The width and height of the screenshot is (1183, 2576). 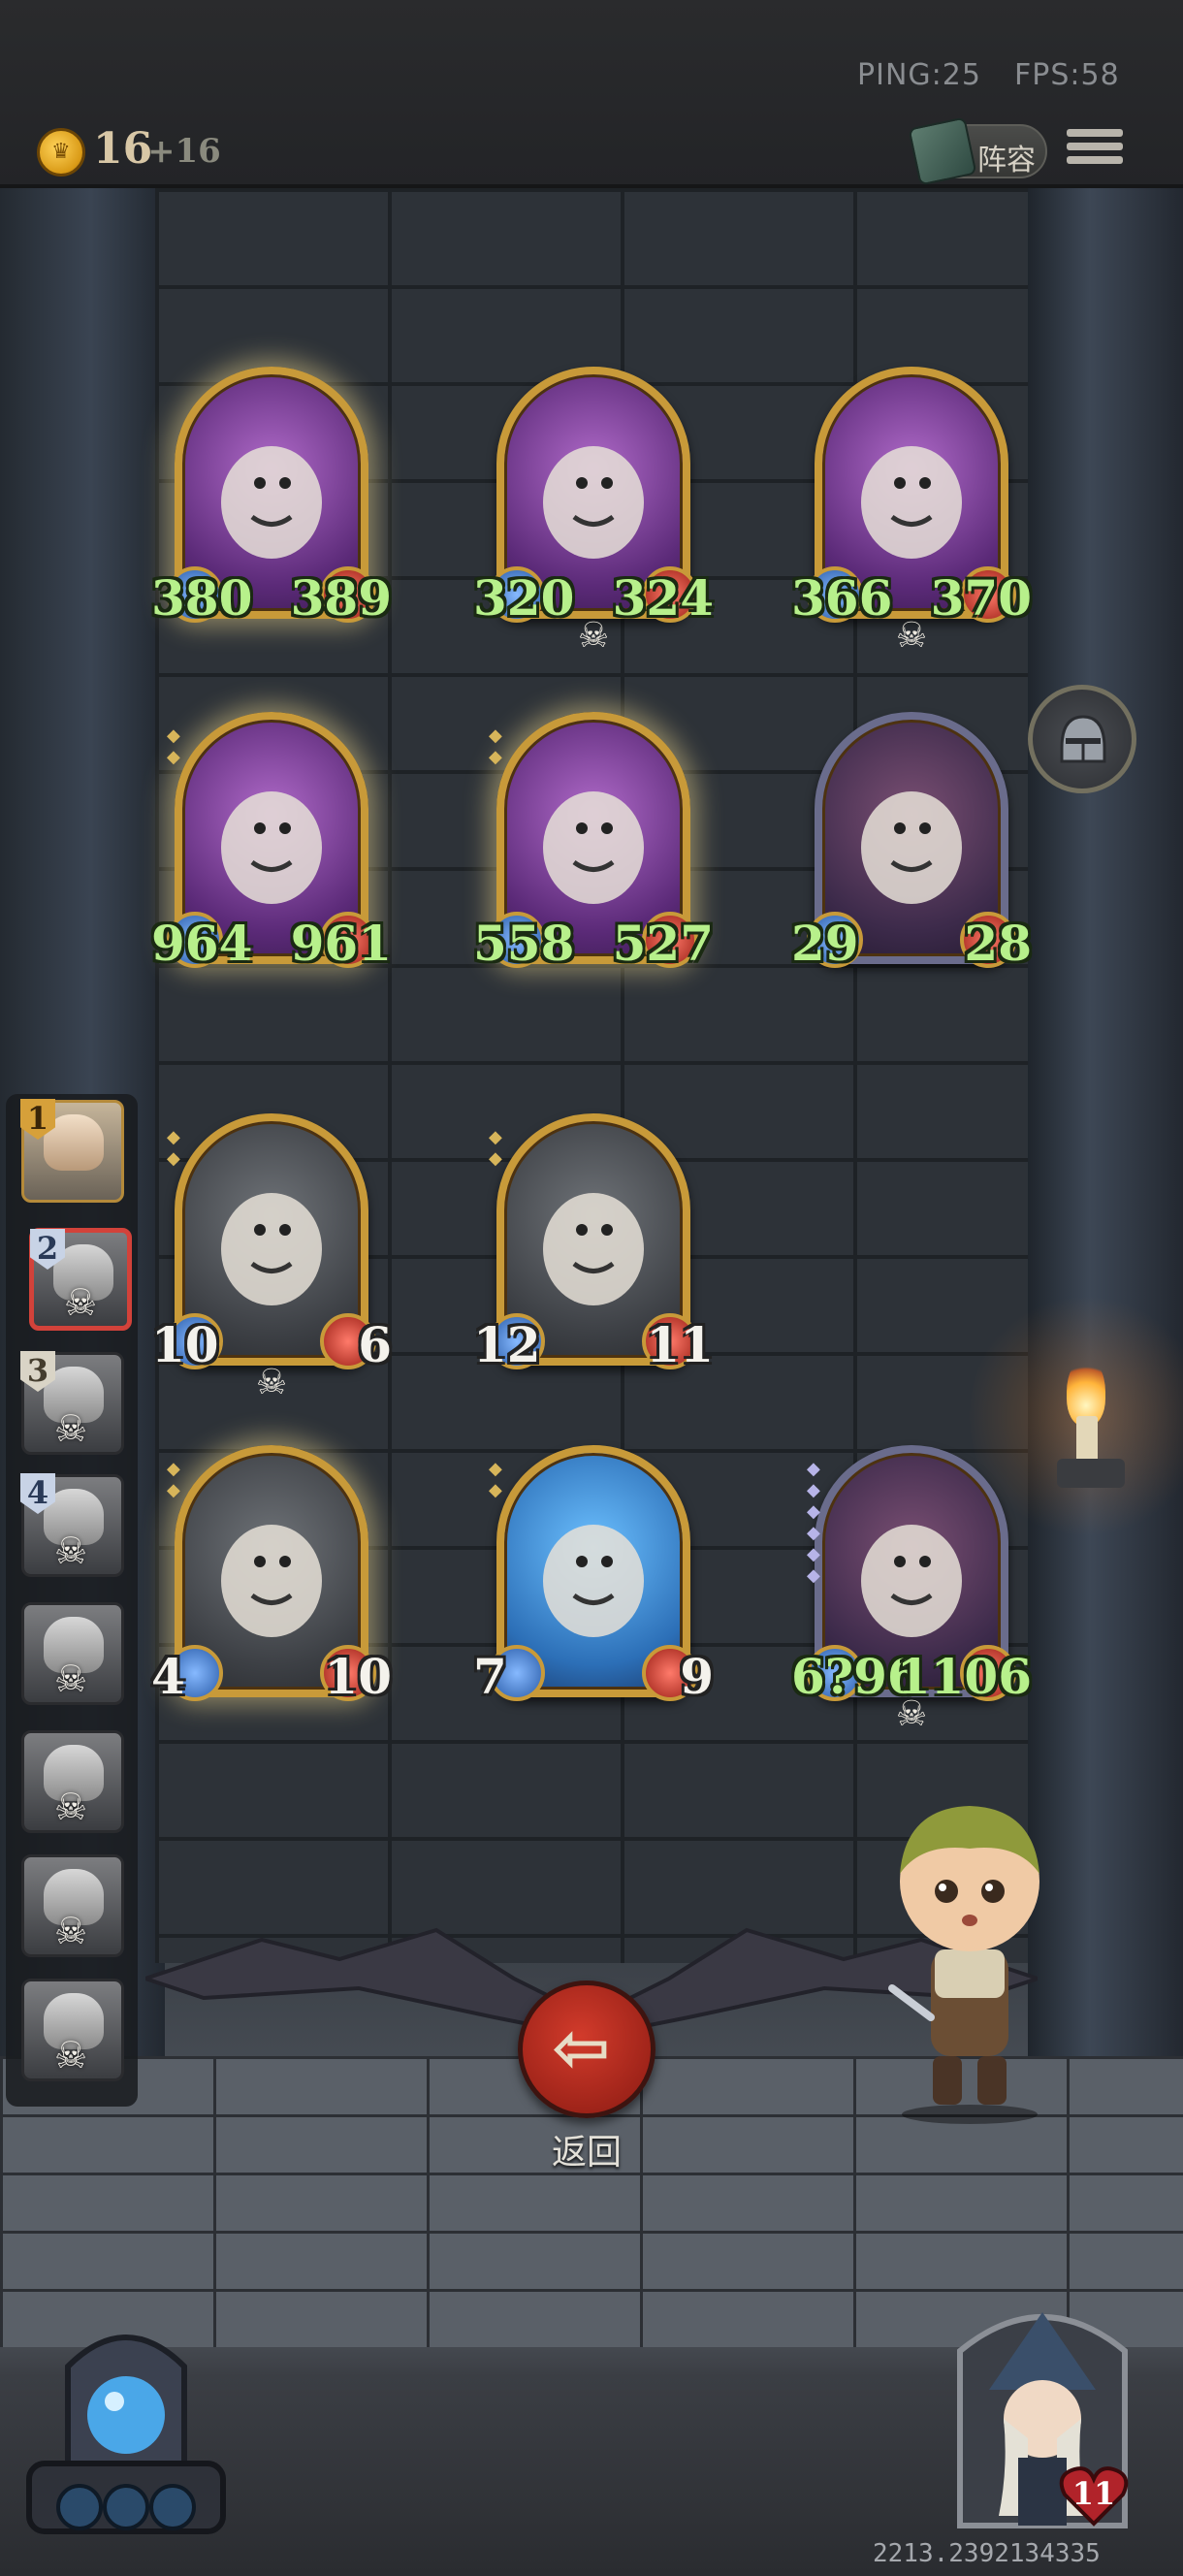 I want to click on minion-card-boar: ◆ ◆ 964 961, so click(x=271, y=842).